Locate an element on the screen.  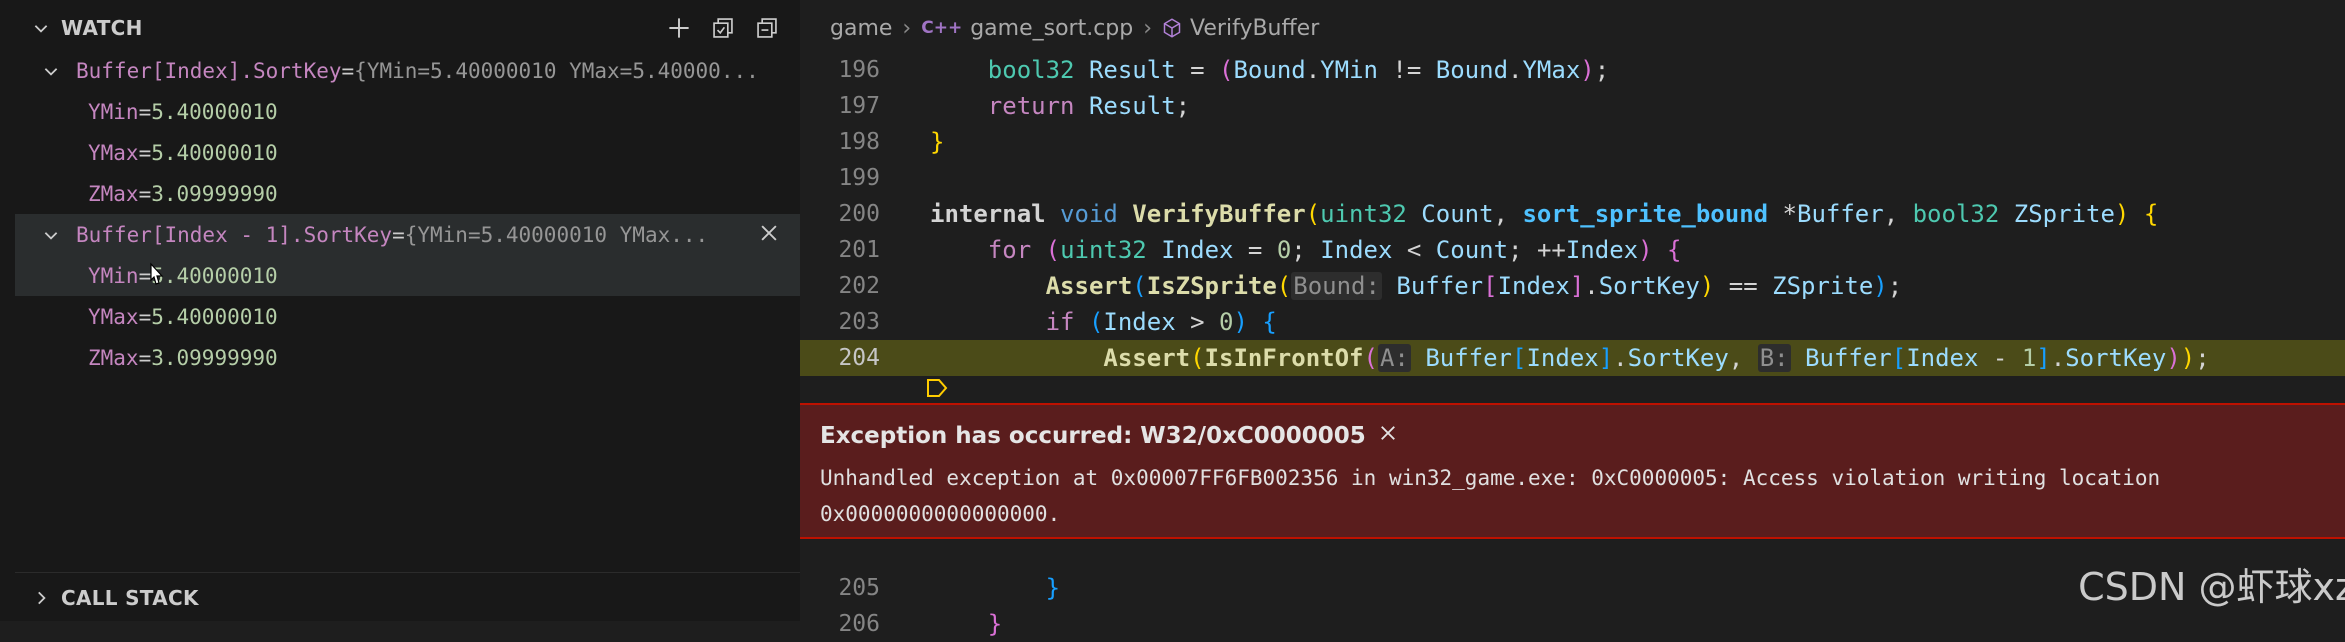
activity-bar is located at coordinates (7, 310).